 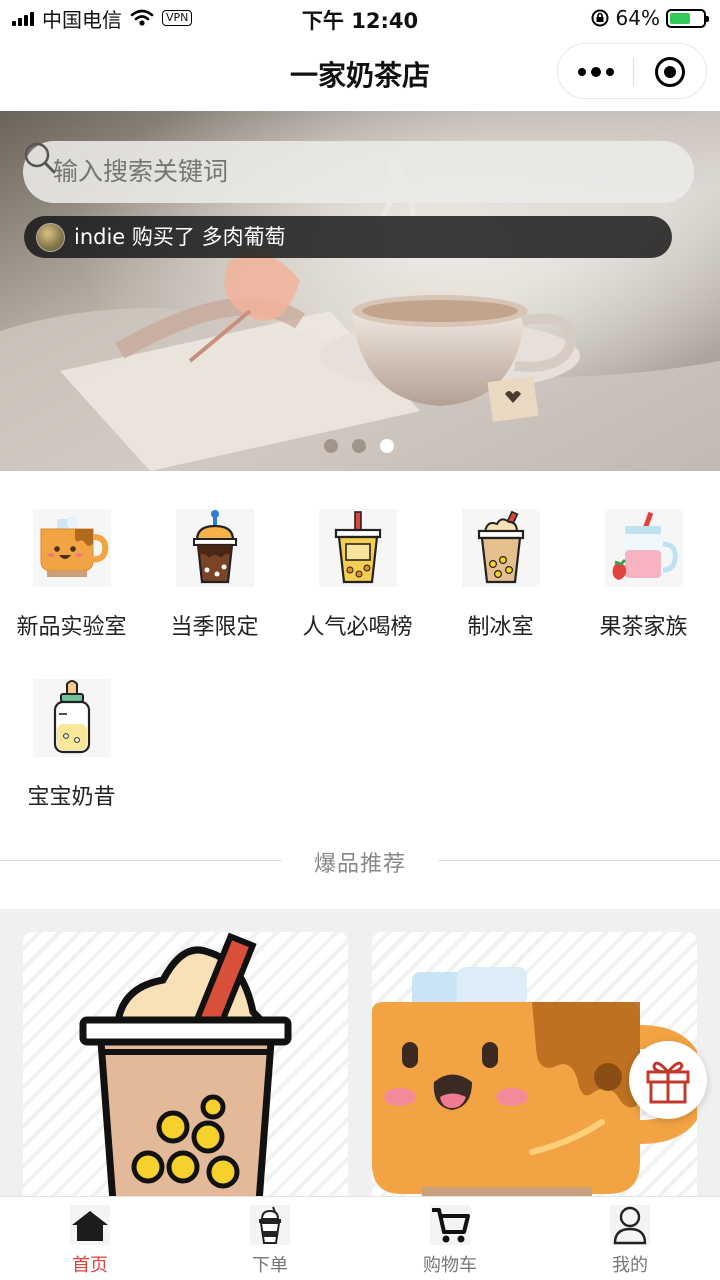 I want to click on tab-bar: 首页 下单 购物车 我的, so click(x=360, y=1238).